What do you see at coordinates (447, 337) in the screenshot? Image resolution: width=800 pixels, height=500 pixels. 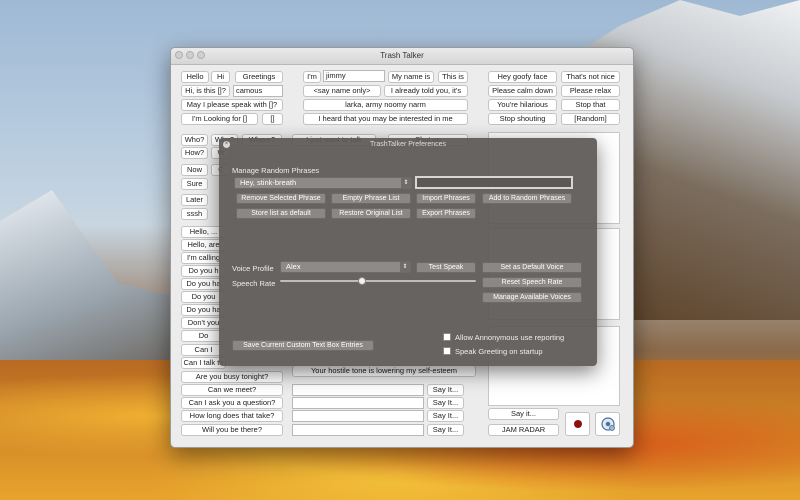 I see `allow-anonymous-checkbox` at bounding box center [447, 337].